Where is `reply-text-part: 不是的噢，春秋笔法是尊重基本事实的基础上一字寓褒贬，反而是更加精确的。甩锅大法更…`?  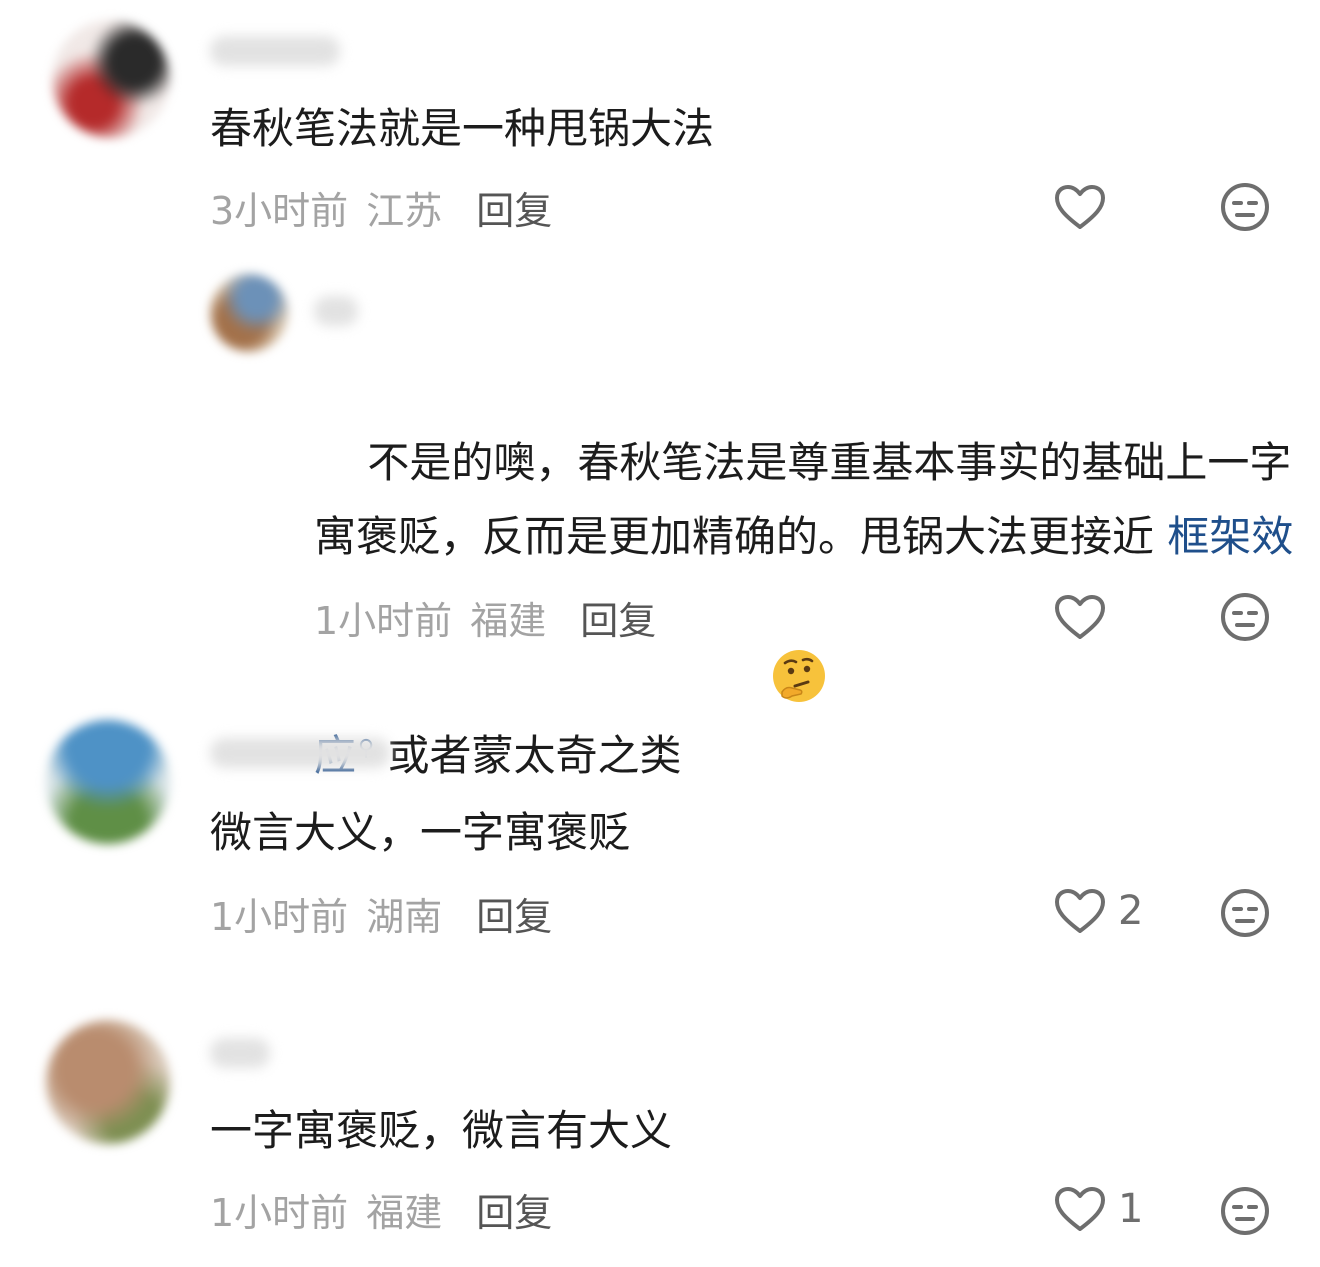 reply-text-part: 不是的噢，春秋笔法是尊重基本事实的基础上一字寓褒贬，反而是更加精确的。甩锅大法更… is located at coordinates (803, 499).